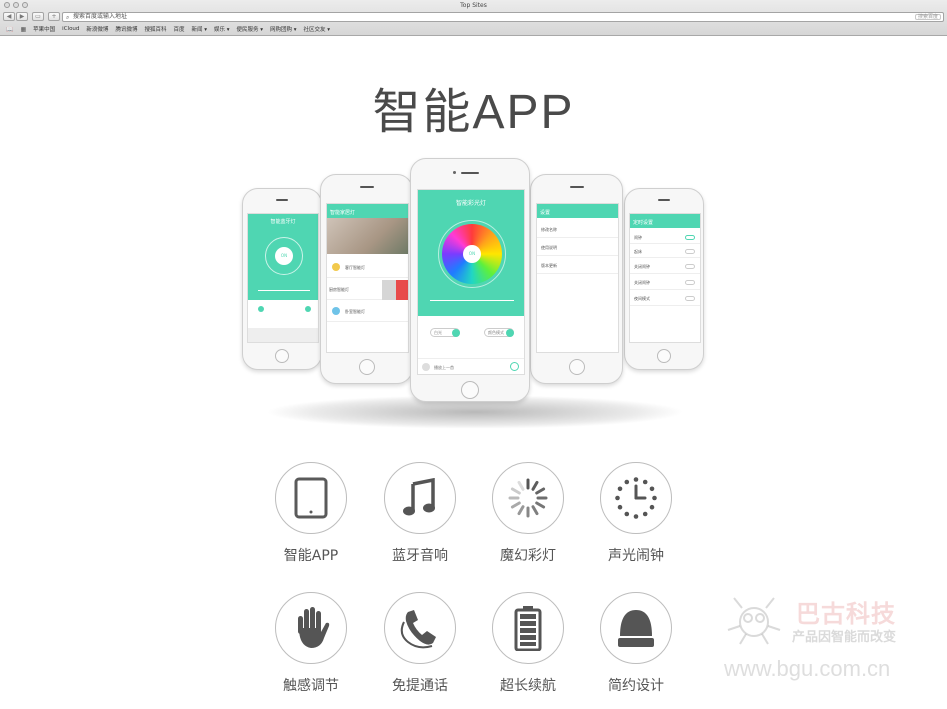 This screenshot has width=947, height=709. I want to click on feature-touch-control: 触感调节, so click(311, 643).